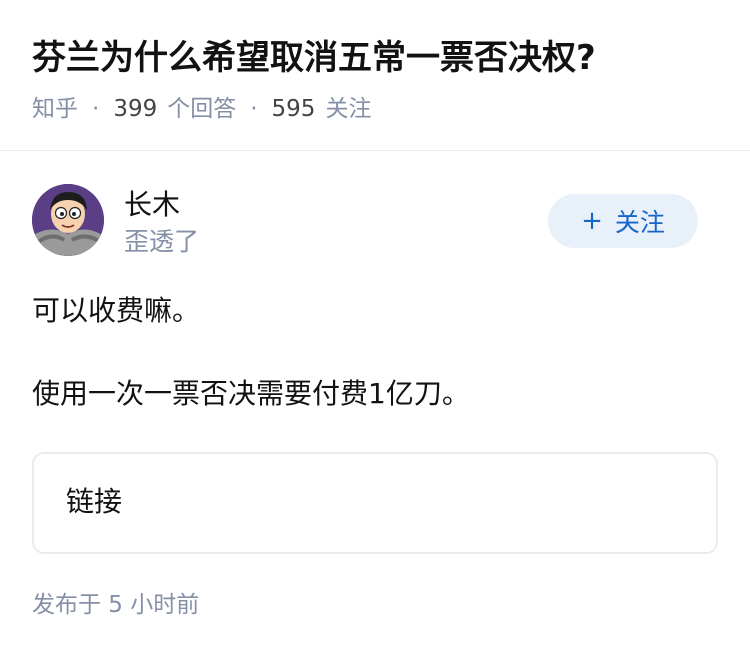 The image size is (750, 656). I want to click on avatar-image, so click(68, 220).